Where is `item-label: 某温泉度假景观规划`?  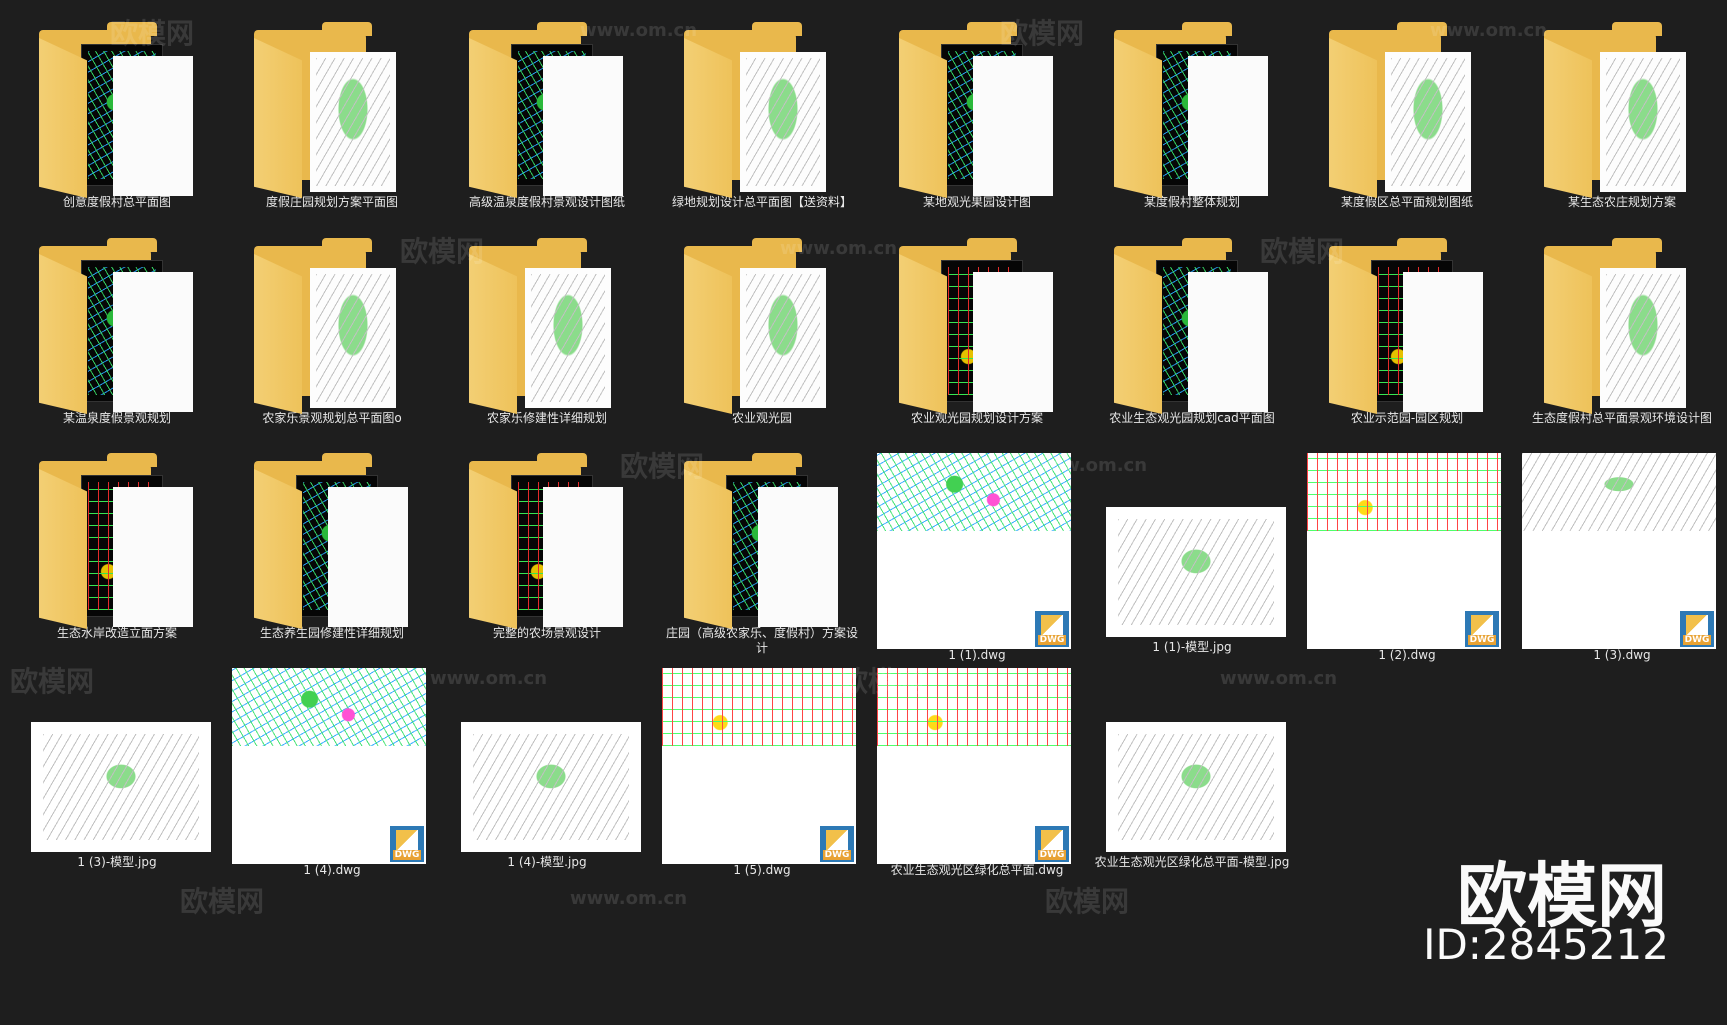
item-label: 某温泉度假景观规划 is located at coordinates (116, 418).